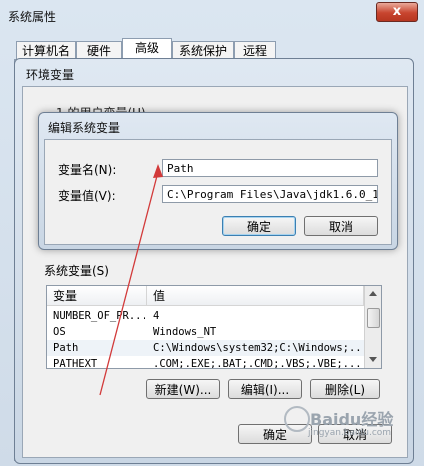 This screenshot has height=466, width=424. I want to click on baidu-watermark: Baidu经验 jingyan.baidu.com, so click(347, 424).